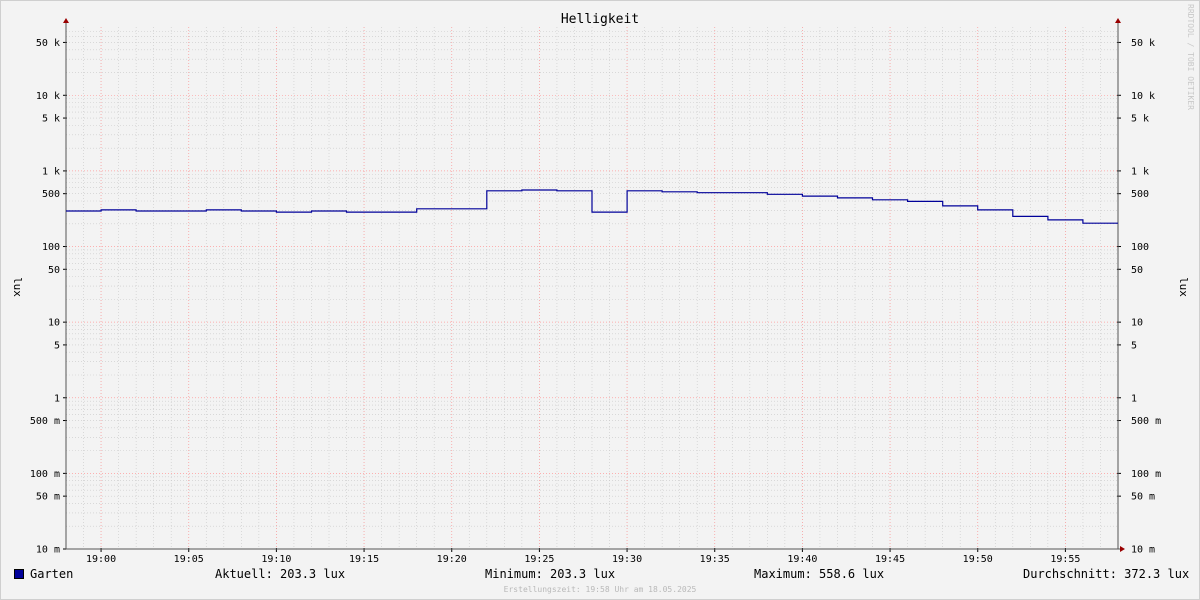 The width and height of the screenshot is (1200, 600). I want to click on y-tick-label-right: 10 m, so click(1143, 550).